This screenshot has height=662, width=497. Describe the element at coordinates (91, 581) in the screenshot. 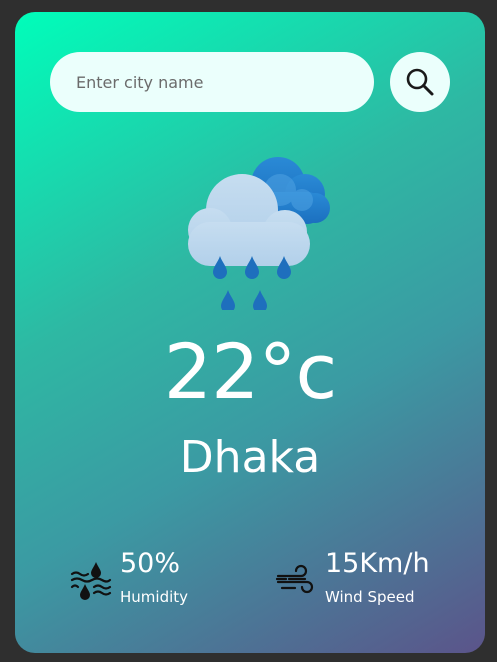

I see `humidity-icon` at that location.